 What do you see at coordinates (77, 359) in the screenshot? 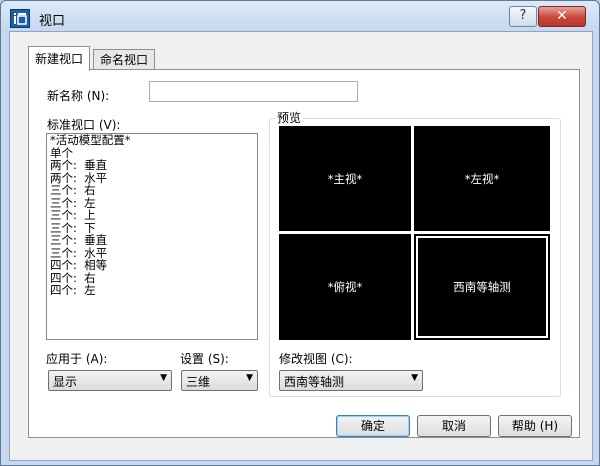
I see `apply-to-label: 应用于 (A):` at bounding box center [77, 359].